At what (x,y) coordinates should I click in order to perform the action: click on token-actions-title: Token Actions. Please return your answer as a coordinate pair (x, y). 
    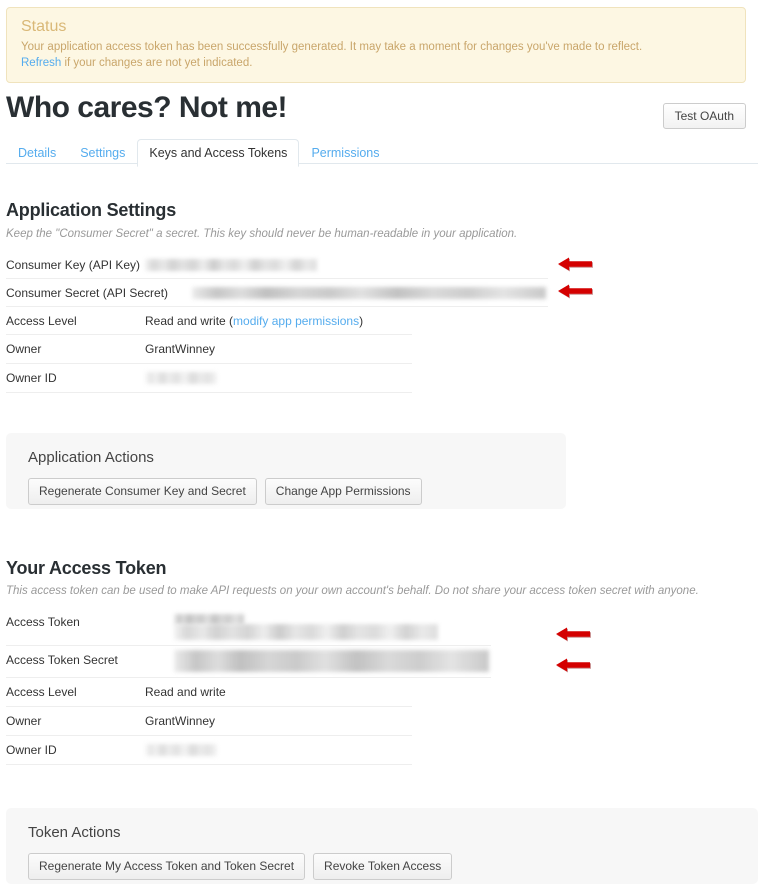
    Looking at the image, I should click on (74, 832).